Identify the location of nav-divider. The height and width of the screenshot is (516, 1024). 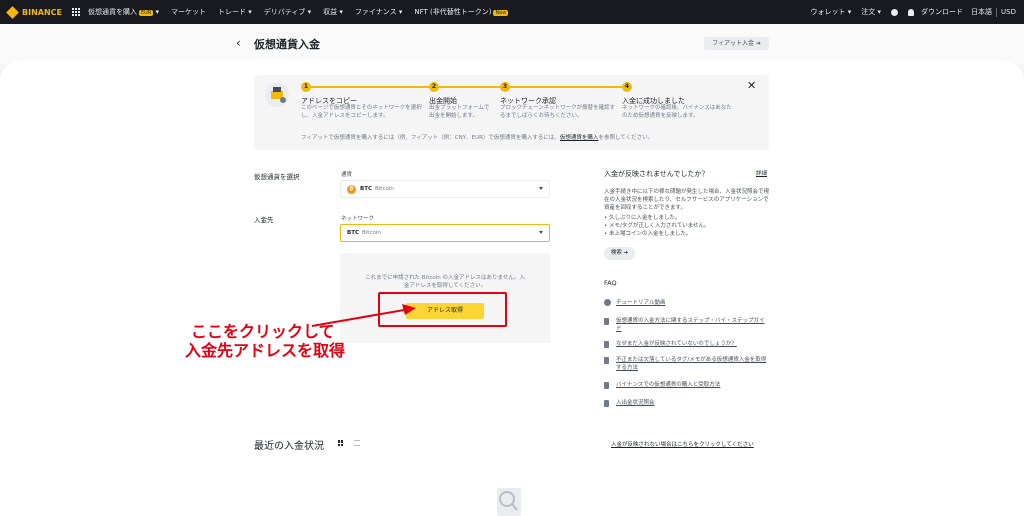
(997, 12).